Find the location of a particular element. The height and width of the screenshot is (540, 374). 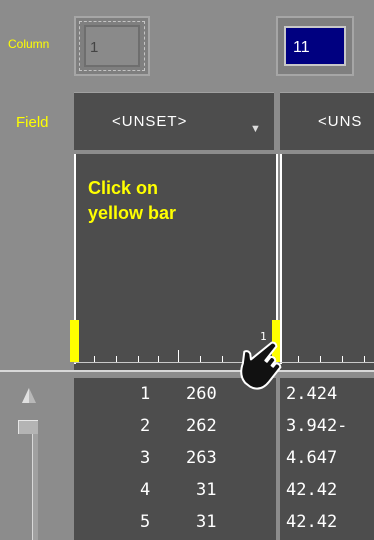

field-dropdown-2-value: <UNS is located at coordinates (340, 121).